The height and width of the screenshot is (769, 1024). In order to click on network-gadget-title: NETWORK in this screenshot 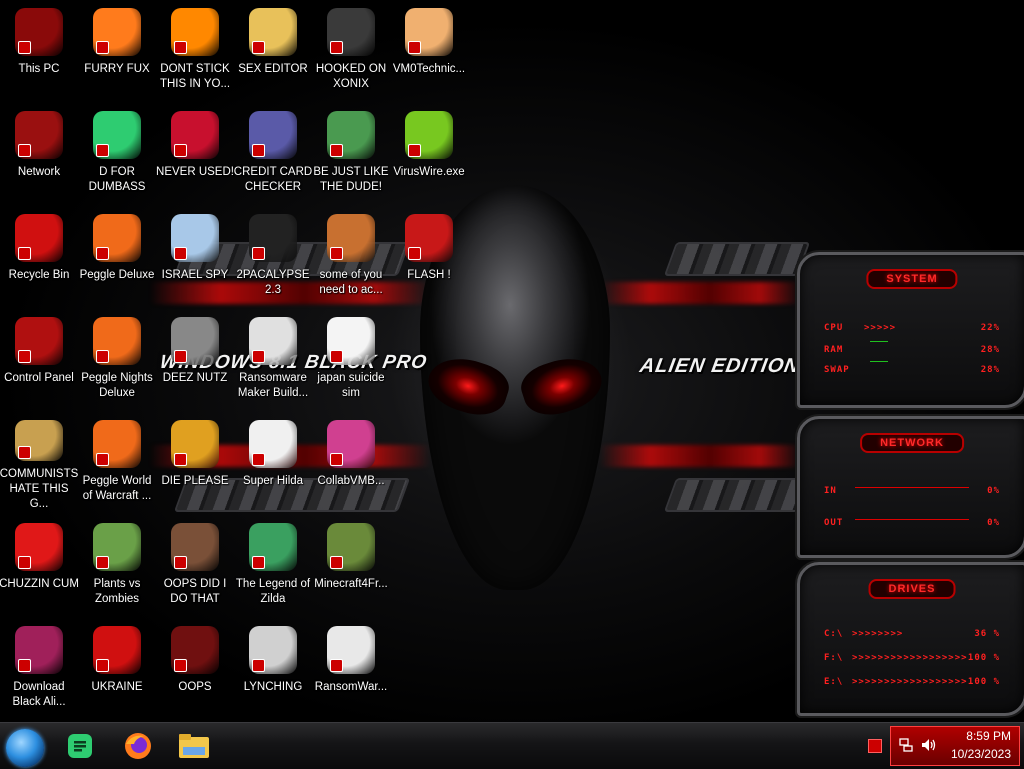, I will do `click(912, 443)`.